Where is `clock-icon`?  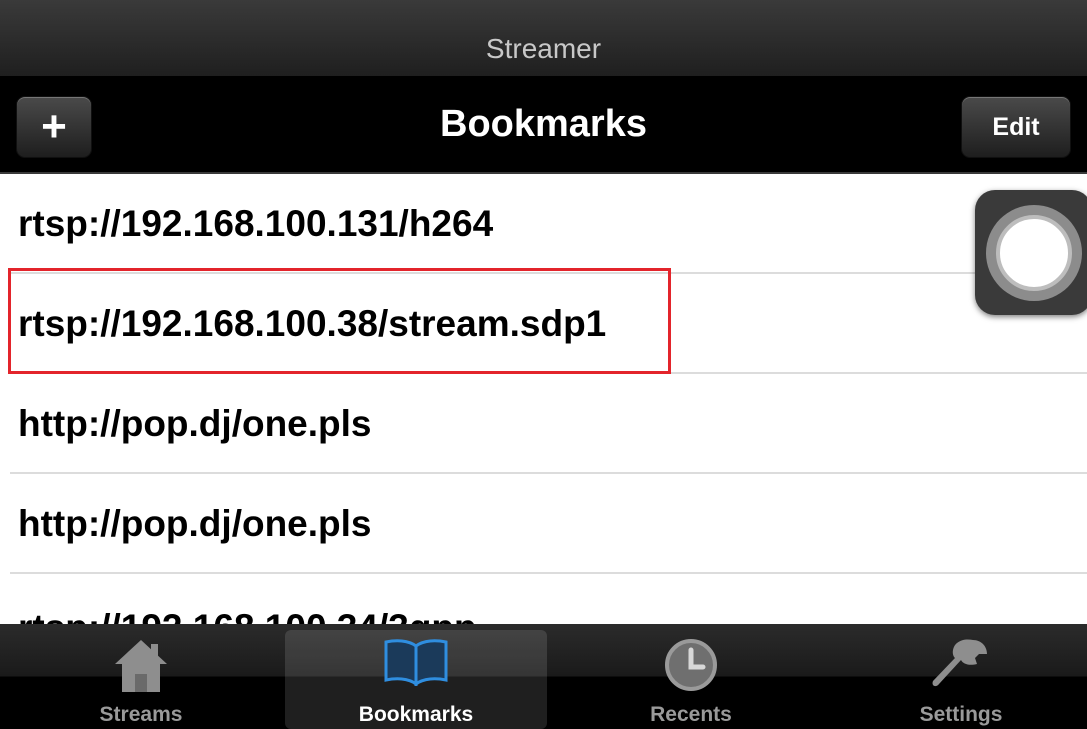 clock-icon is located at coordinates (691, 667).